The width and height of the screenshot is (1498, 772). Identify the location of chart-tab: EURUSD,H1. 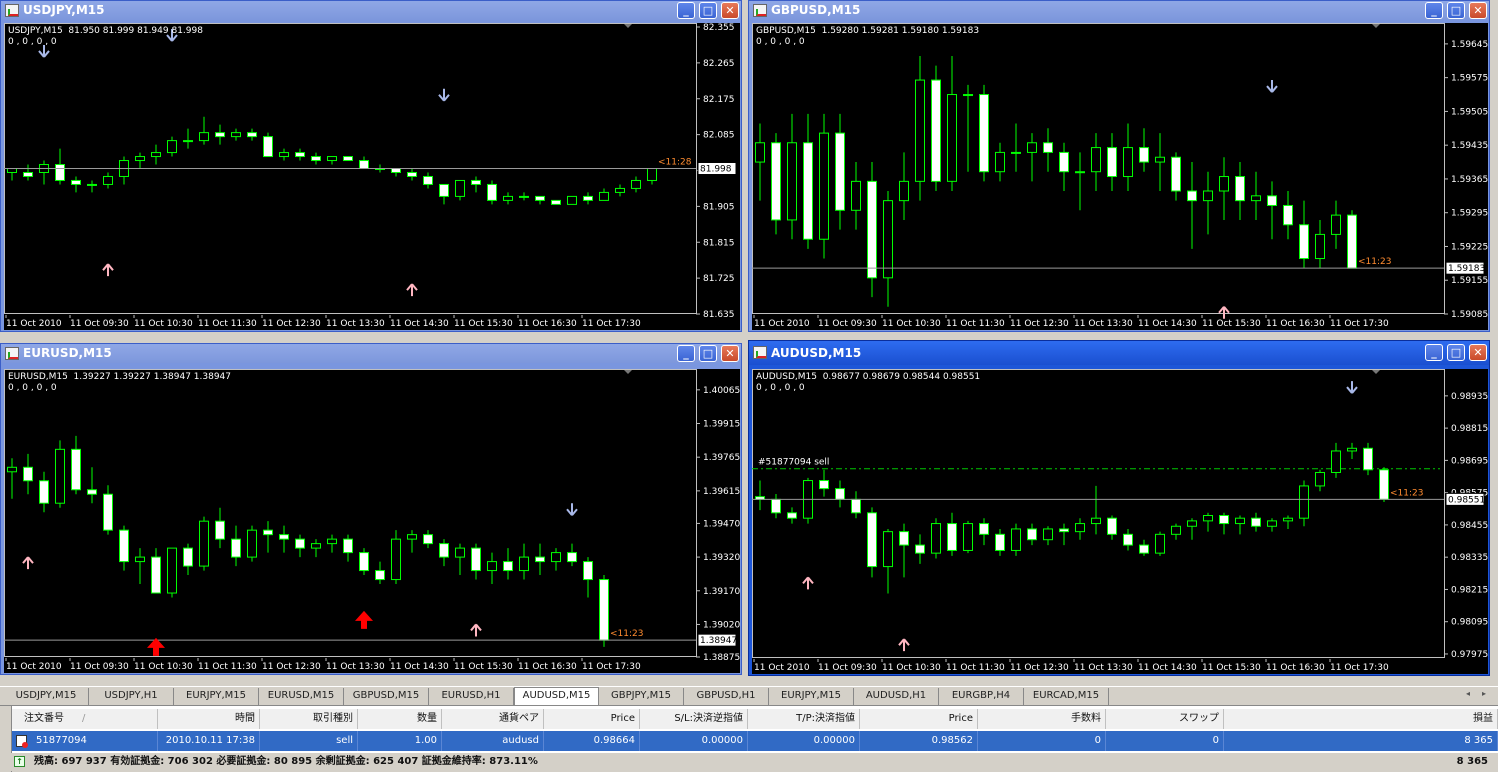
(471, 696).